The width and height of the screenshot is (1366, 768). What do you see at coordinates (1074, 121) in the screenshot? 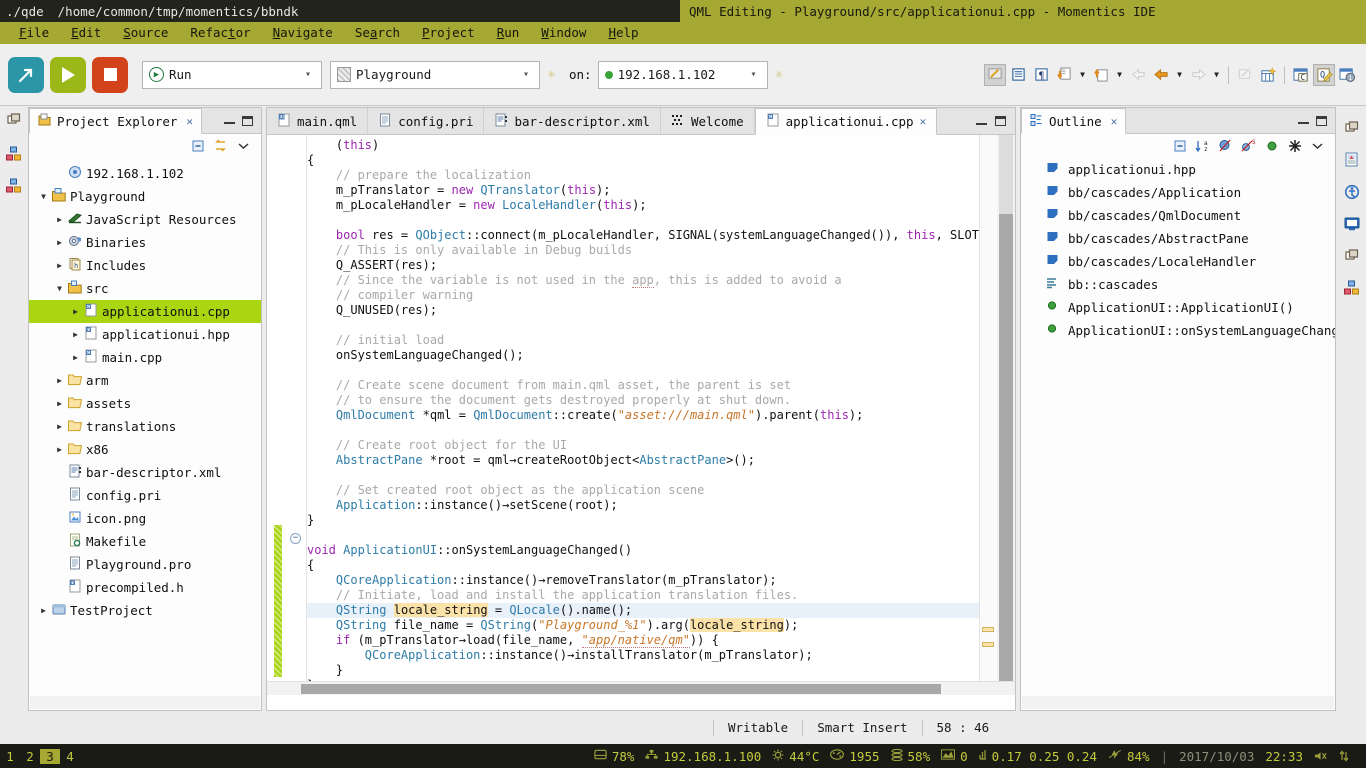
I see `tab-outline: Outline ✕` at bounding box center [1074, 121].